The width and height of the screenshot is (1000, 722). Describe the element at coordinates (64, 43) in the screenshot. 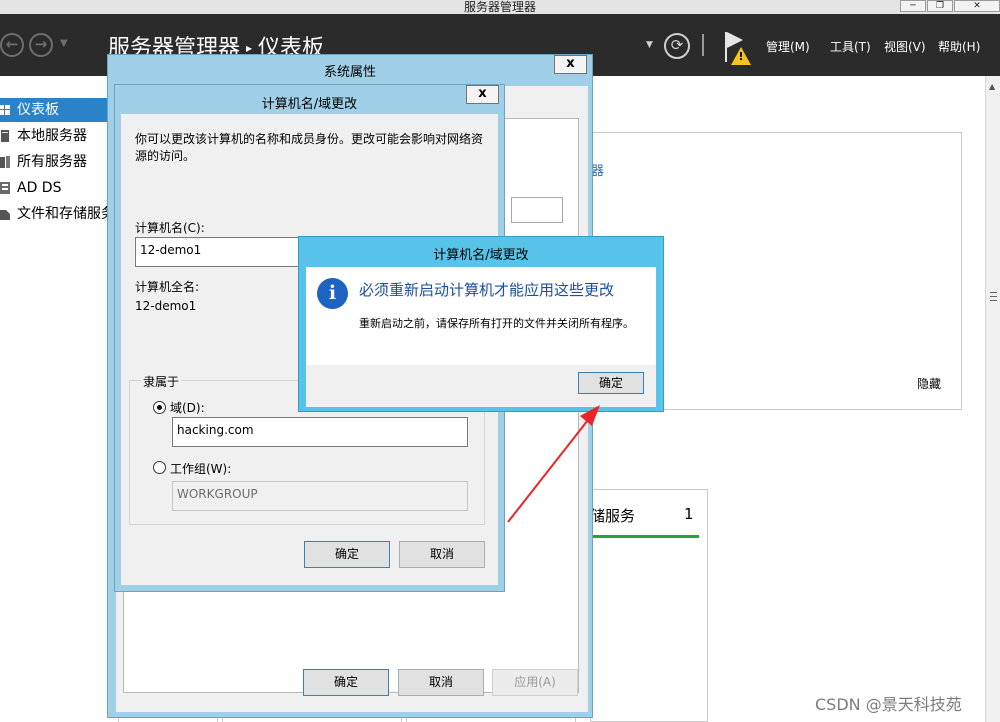

I see `history-dropdown-icon: ▼` at that location.